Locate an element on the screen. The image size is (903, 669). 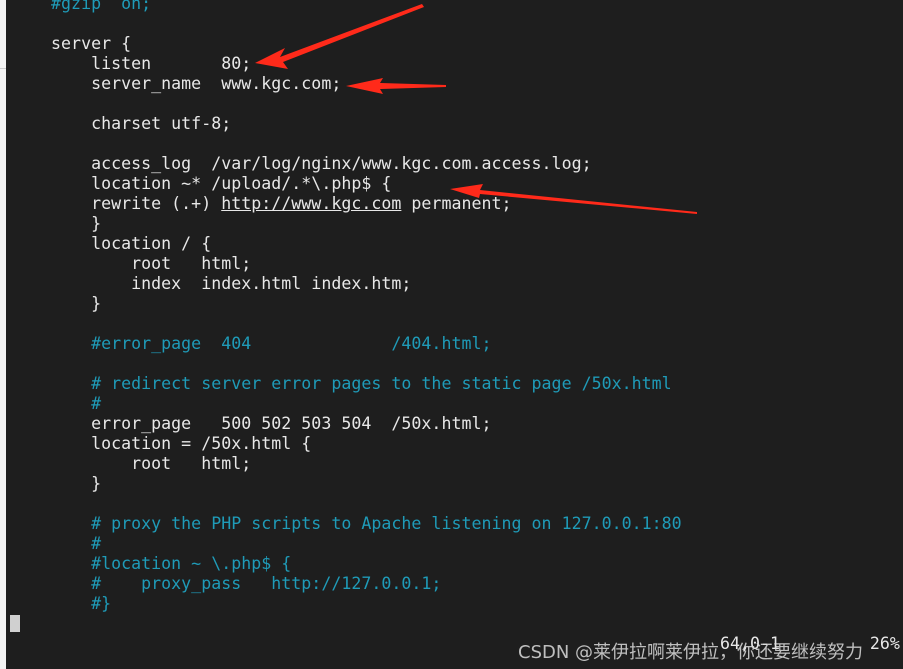
arrow-listen-icon is located at coordinates (339, 36).